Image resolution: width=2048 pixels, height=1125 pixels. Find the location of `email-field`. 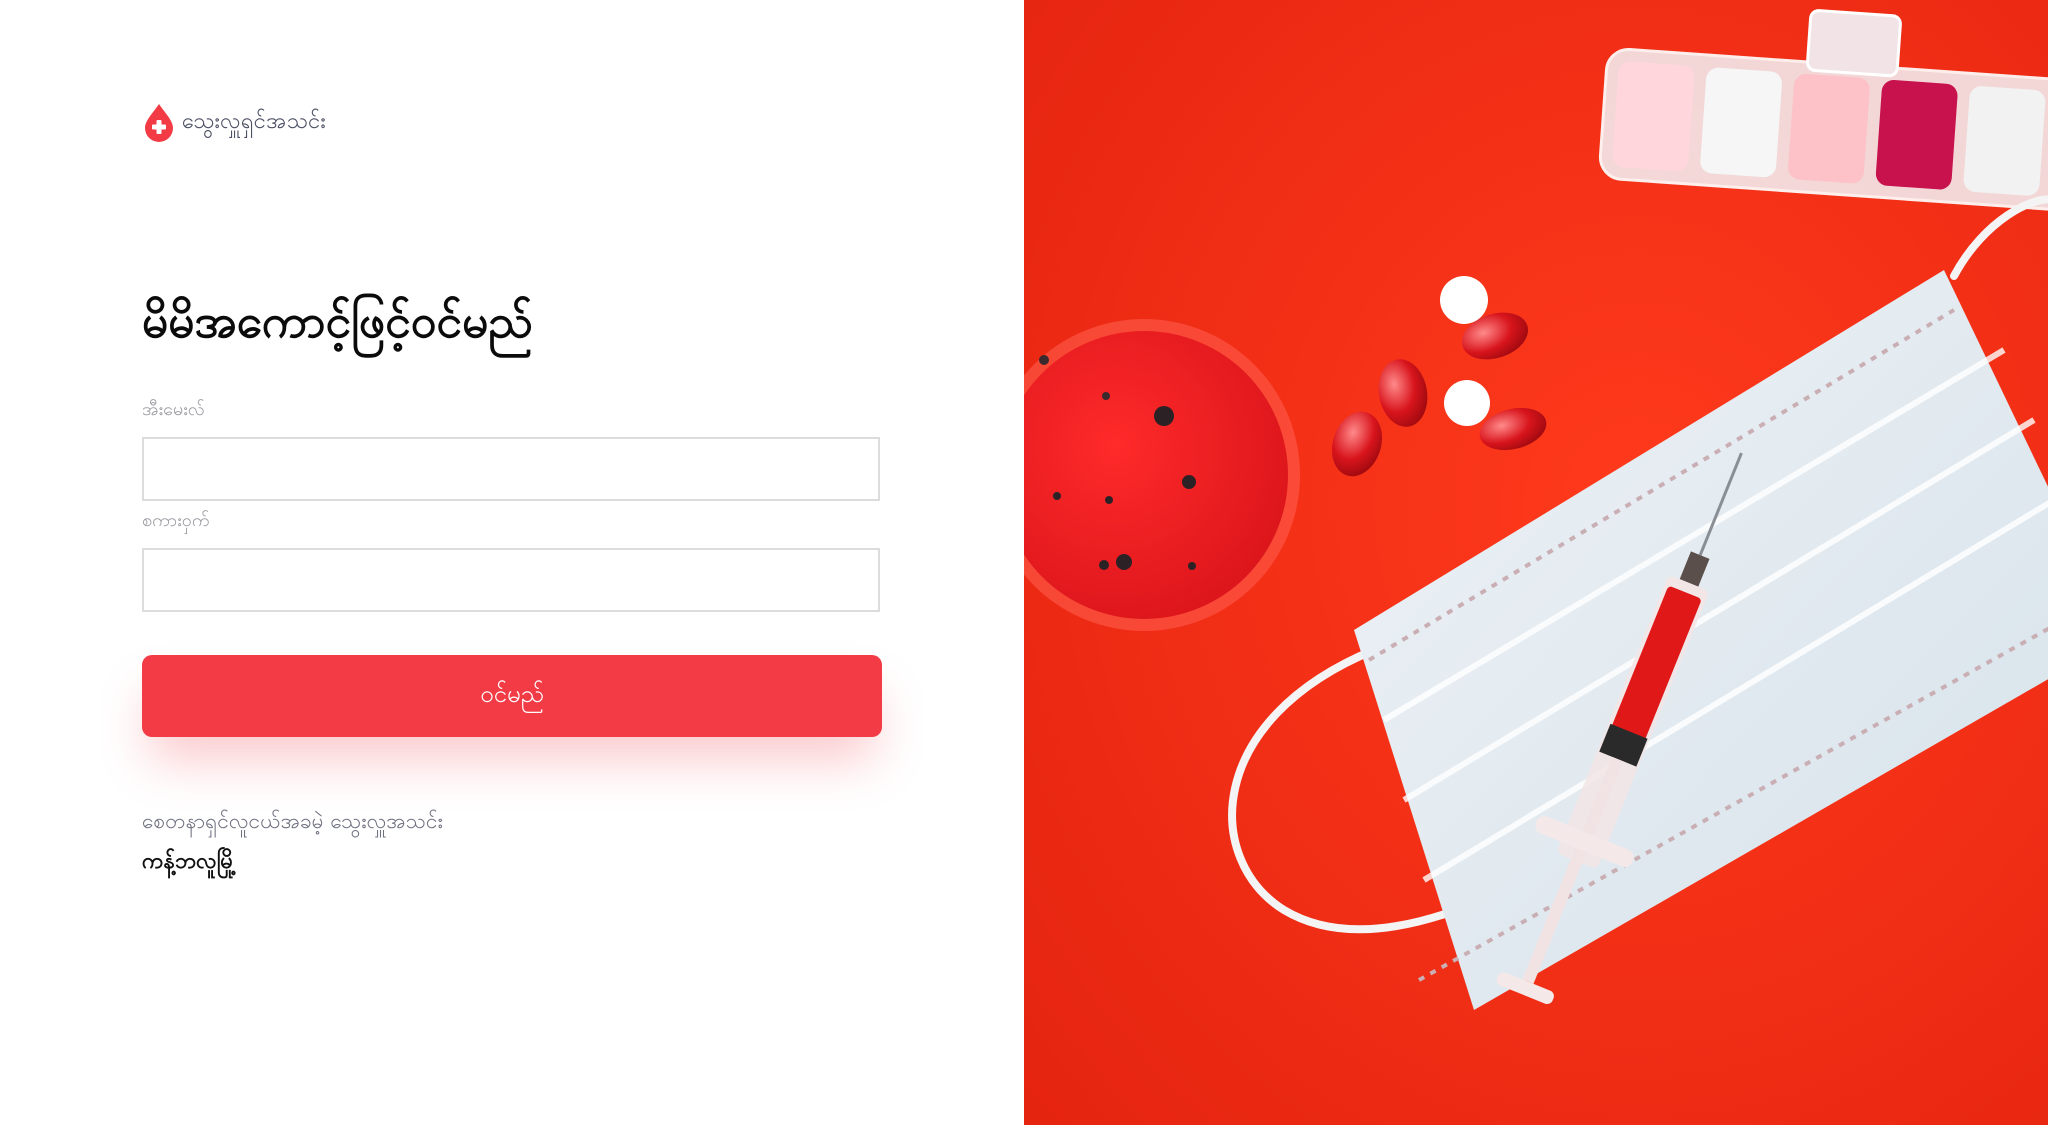

email-field is located at coordinates (511, 469).